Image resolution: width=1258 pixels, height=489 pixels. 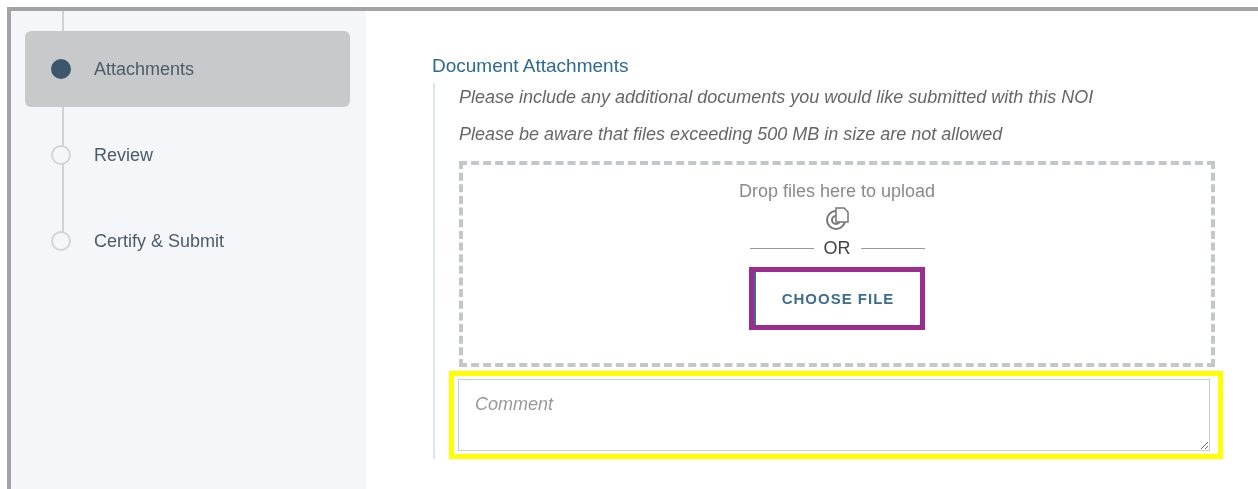 I want to click on note-text: Please be aware that files exceeding 500 MB in size are not allowed, so click(x=731, y=134).